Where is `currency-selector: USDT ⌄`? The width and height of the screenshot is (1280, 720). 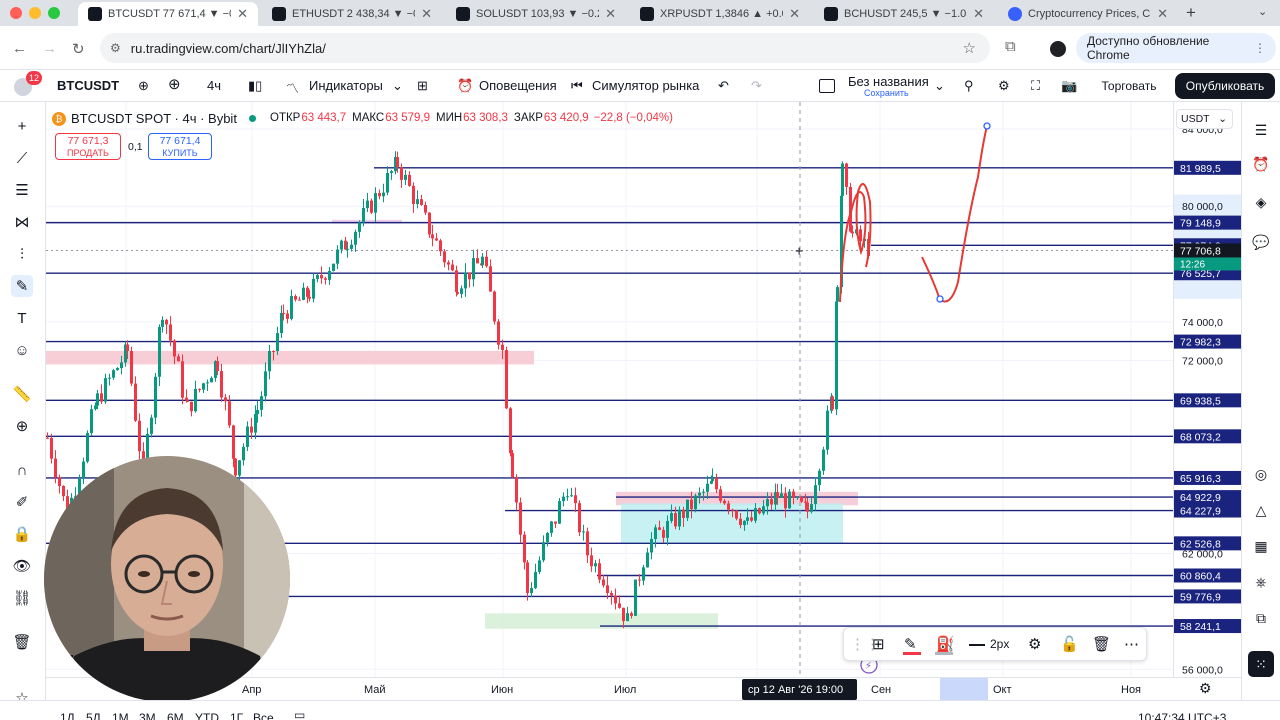 currency-selector: USDT ⌄ is located at coordinates (1204, 119).